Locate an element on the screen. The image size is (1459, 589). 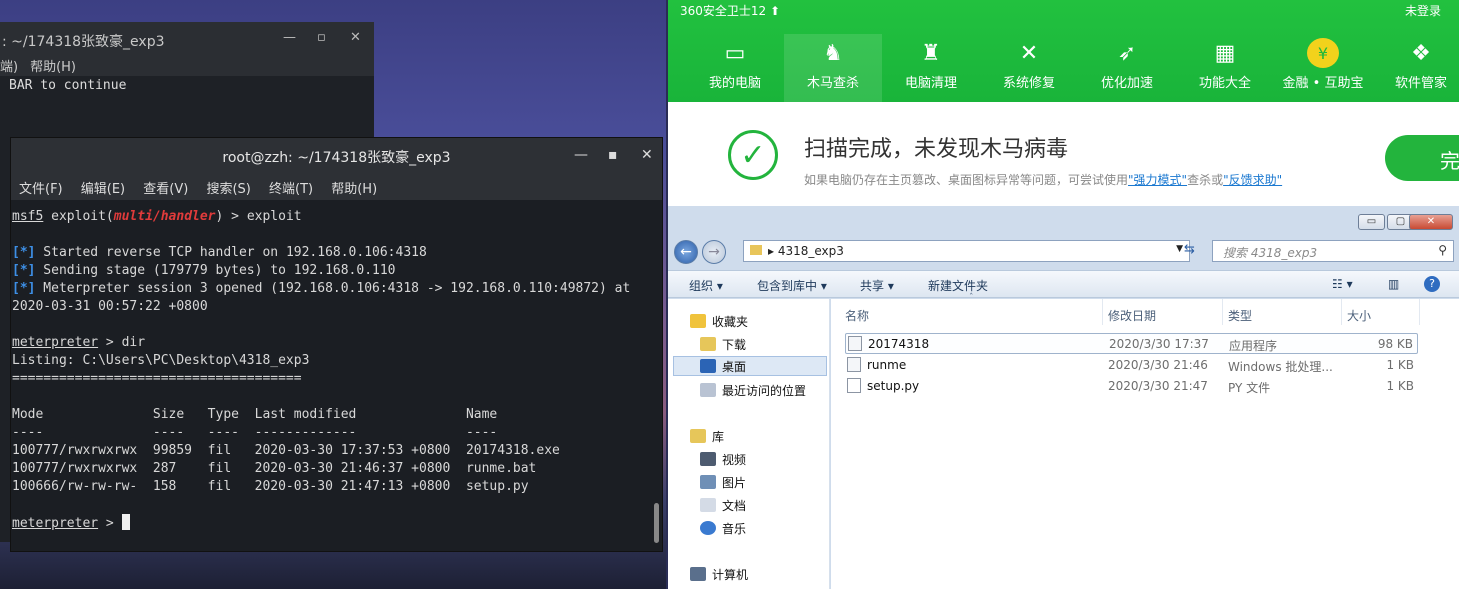
tree-desktop: 桌面 is located at coordinates (750, 366).